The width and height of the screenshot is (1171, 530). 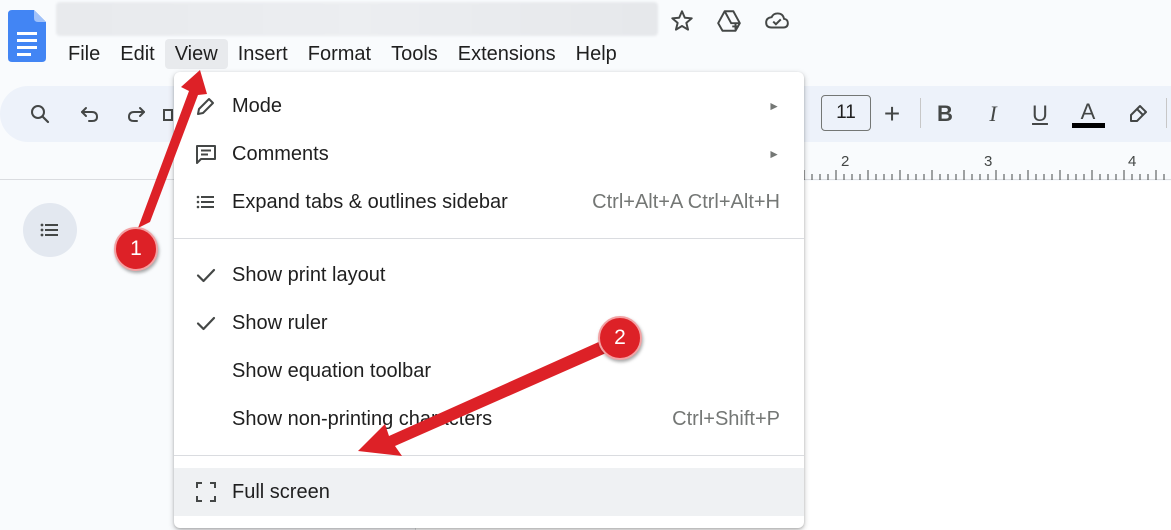 I want to click on list-icon, so click(x=206, y=202).